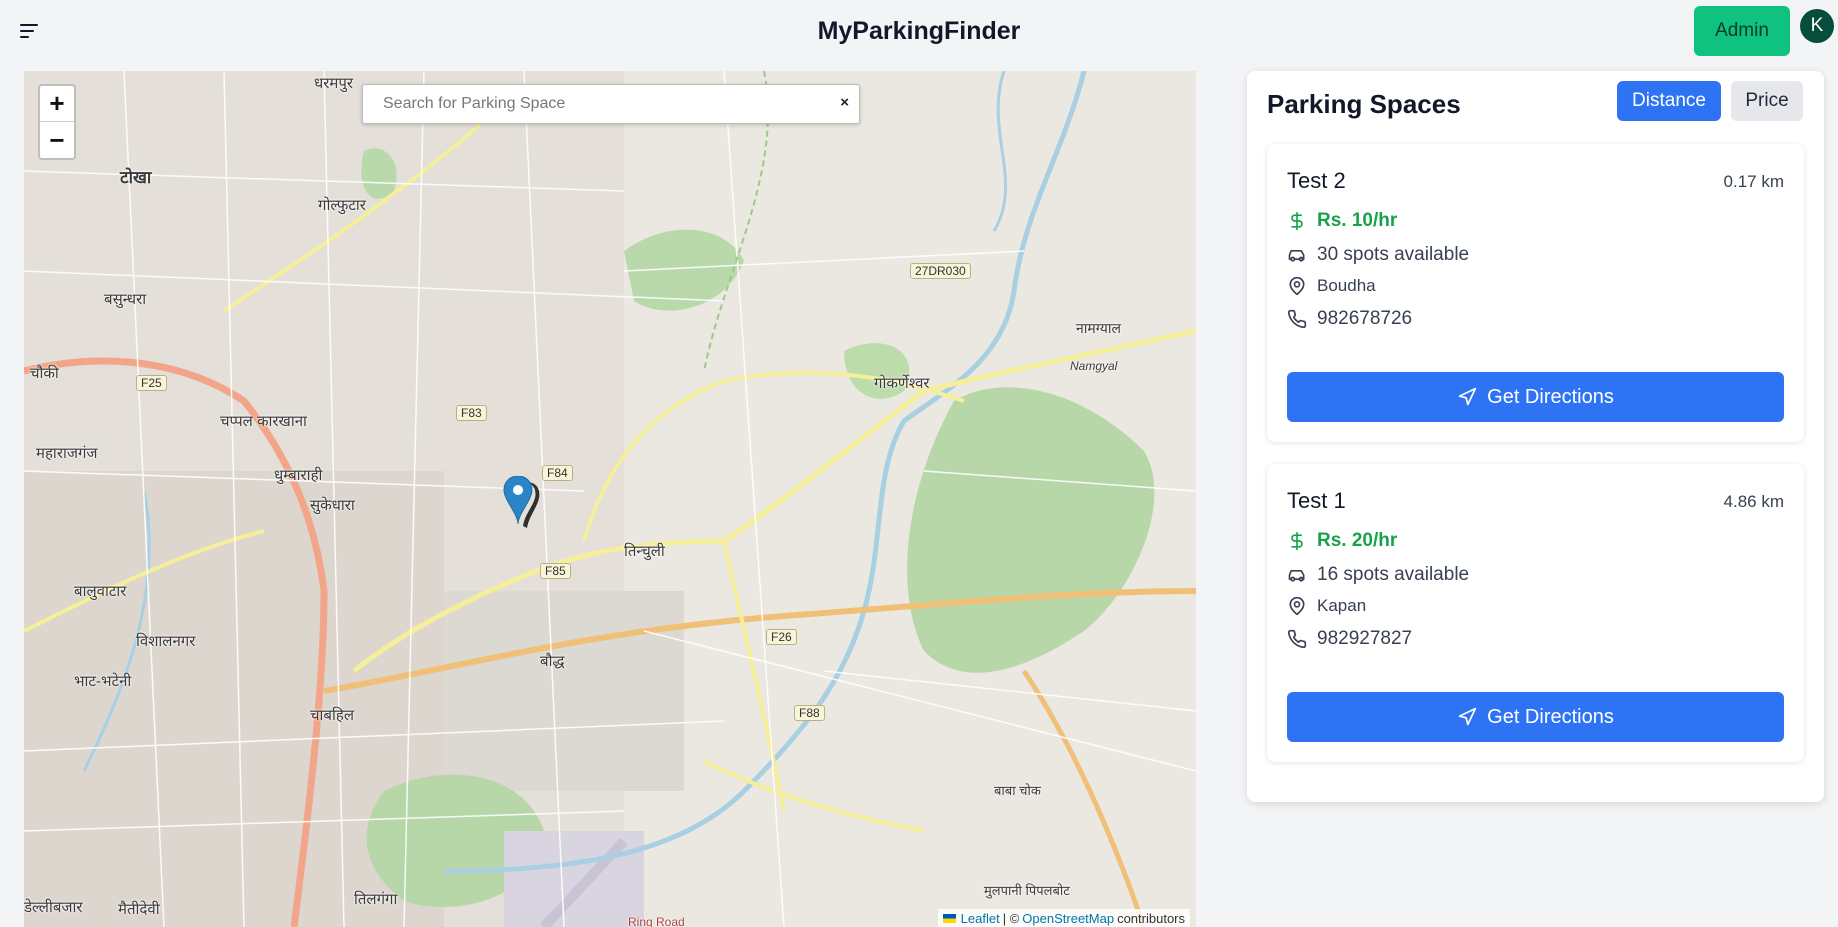 The image size is (1838, 927). What do you see at coordinates (1753, 501) in the screenshot?
I see `parking-distance: 4.86 km` at bounding box center [1753, 501].